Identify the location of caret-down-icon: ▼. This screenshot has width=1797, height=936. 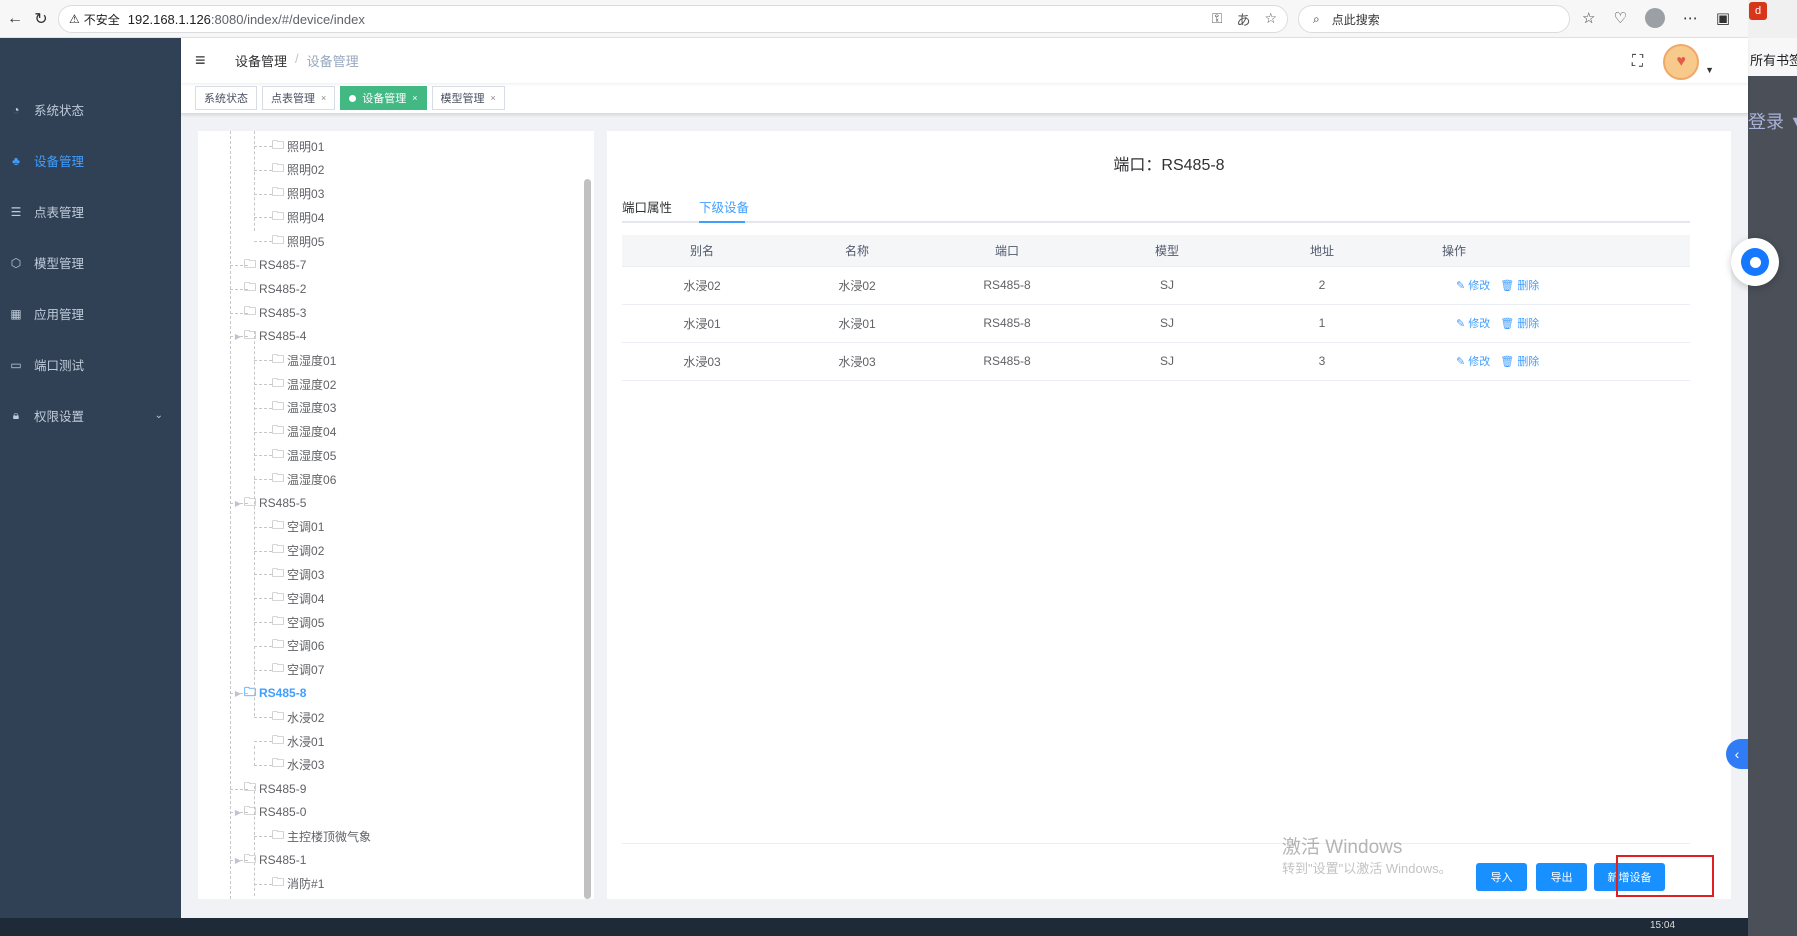
(1709, 70).